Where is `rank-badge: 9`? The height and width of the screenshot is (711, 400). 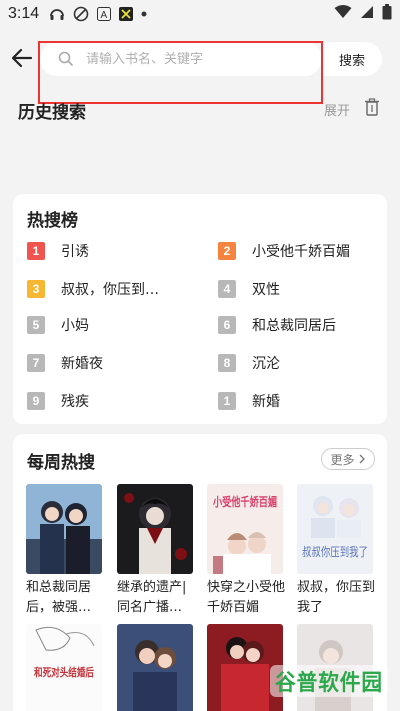
rank-badge: 9 is located at coordinates (36, 401).